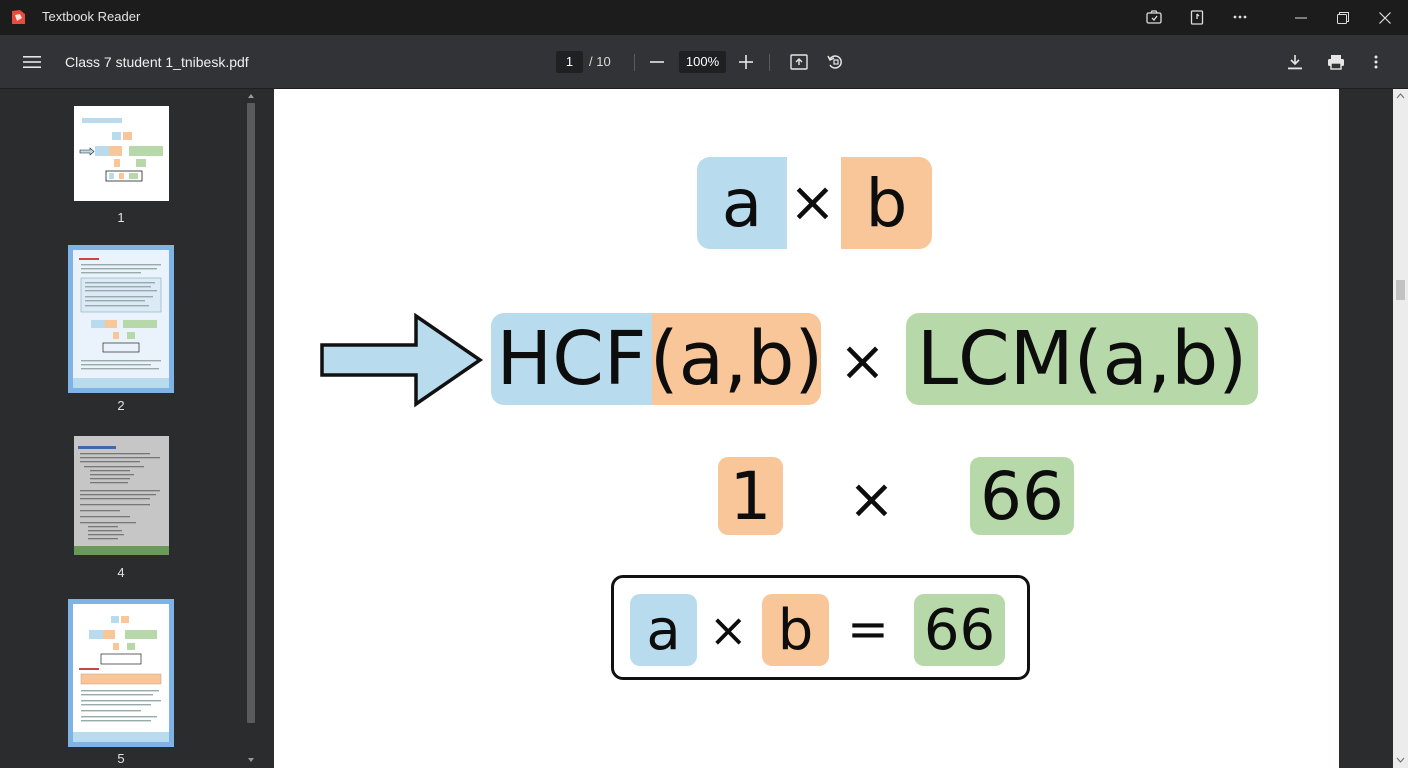 The height and width of the screenshot is (768, 1408). Describe the element at coordinates (799, 62) in the screenshot. I see `fit-page-icon` at that location.